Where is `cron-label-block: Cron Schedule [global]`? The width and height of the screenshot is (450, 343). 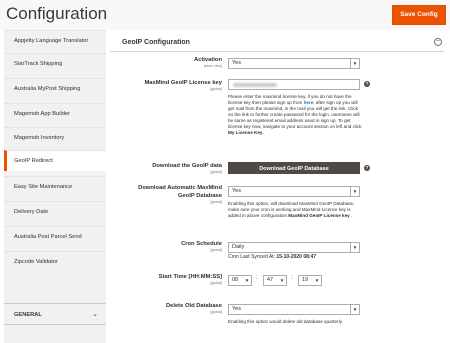 cron-label-block: Cron Schedule [global] is located at coordinates (165, 248).